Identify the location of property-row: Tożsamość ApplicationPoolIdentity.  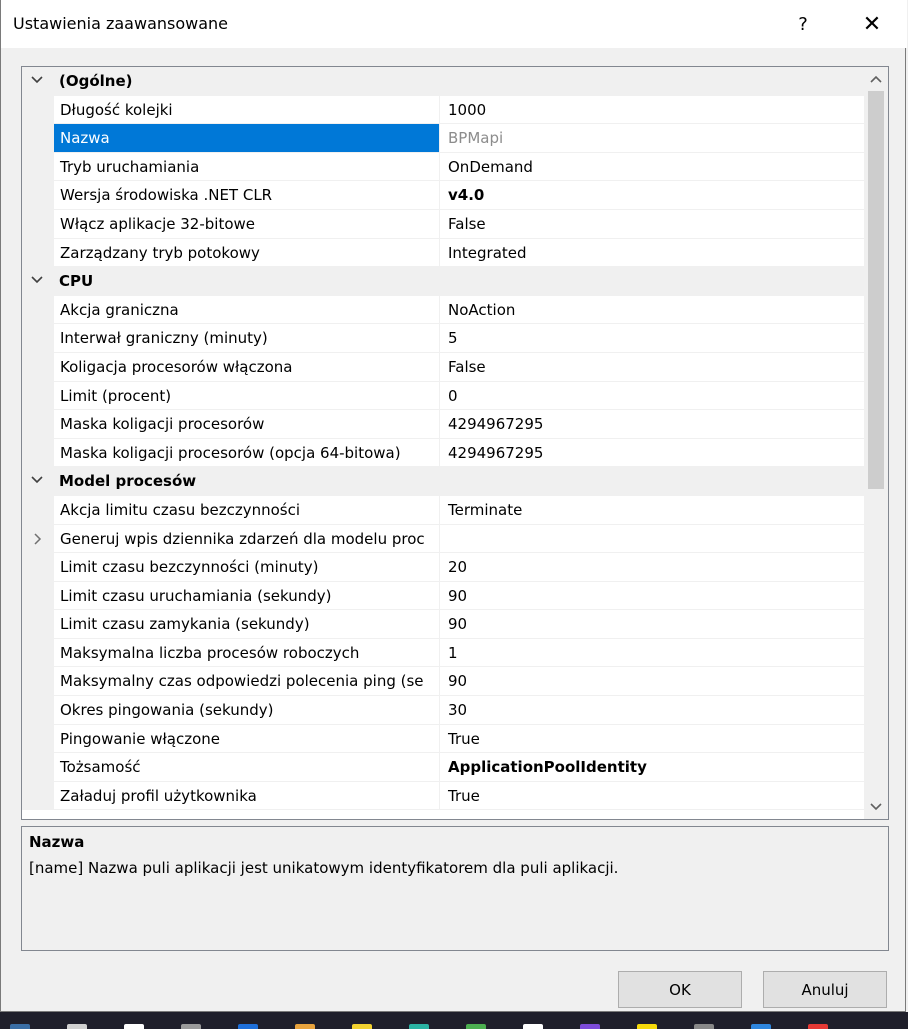
(443, 767).